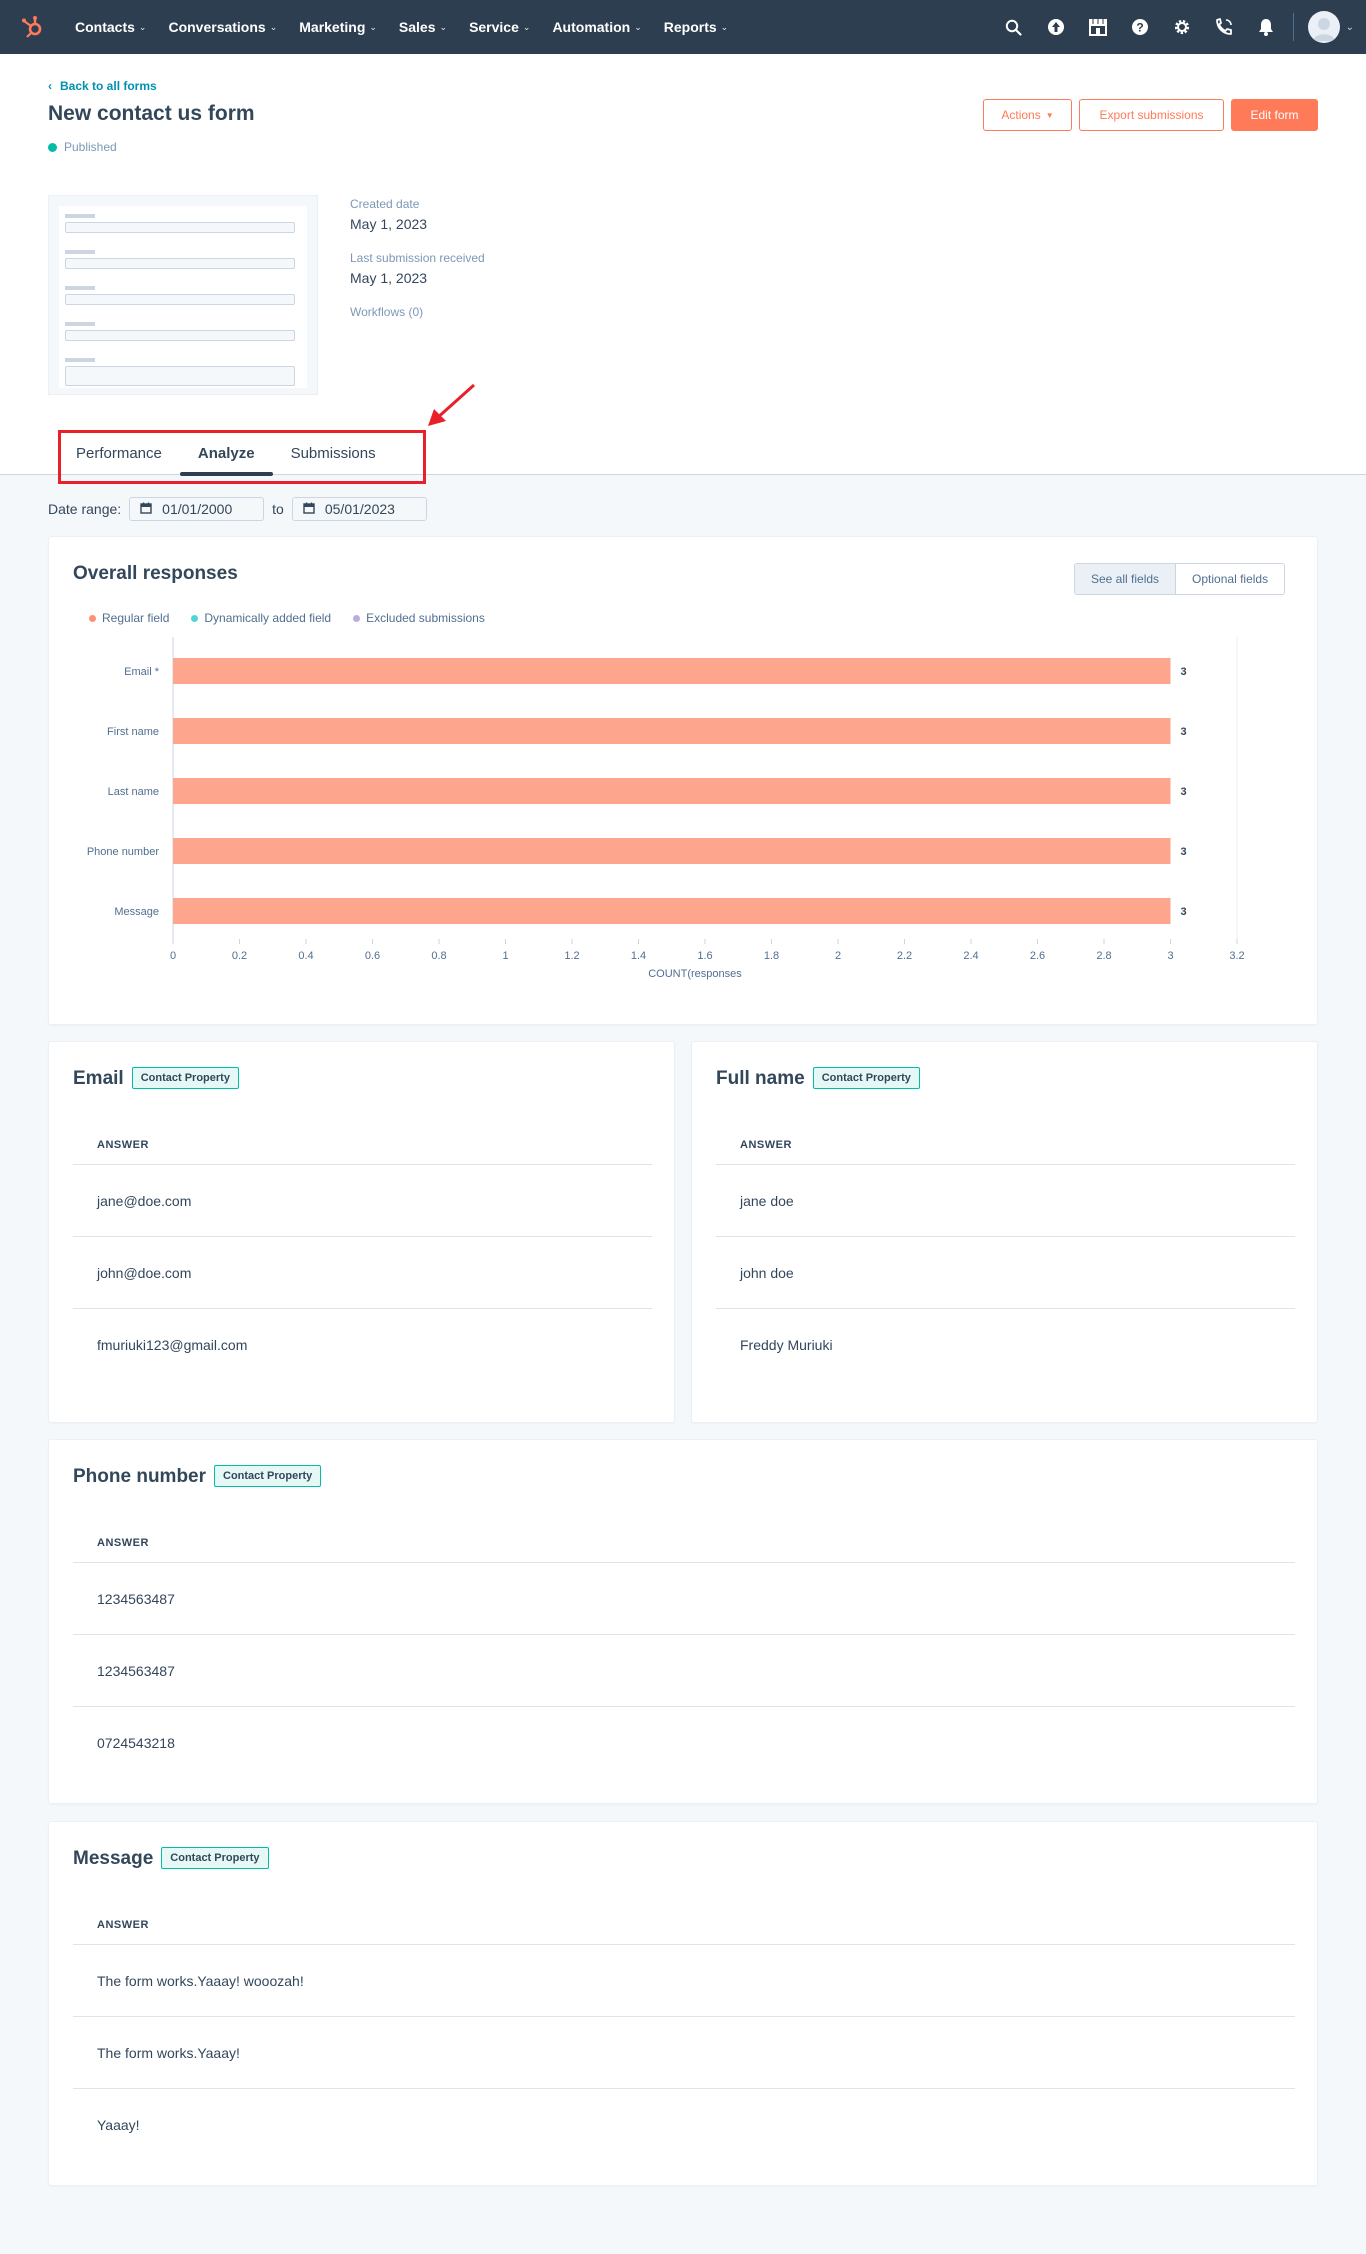 This screenshot has width=1366, height=2254. What do you see at coordinates (1021, 115) in the screenshot?
I see `actions-label: Actions` at bounding box center [1021, 115].